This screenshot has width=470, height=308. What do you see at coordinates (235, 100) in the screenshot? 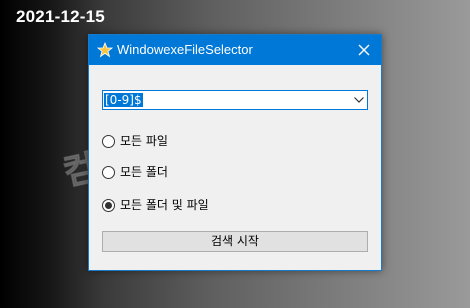
I see `pattern-combobox: [0-9]$` at bounding box center [235, 100].